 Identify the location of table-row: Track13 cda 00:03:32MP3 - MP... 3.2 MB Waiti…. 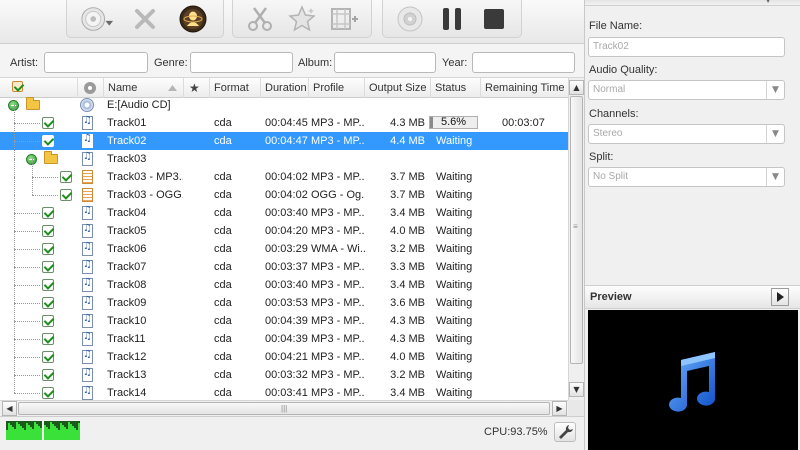
(284, 370).